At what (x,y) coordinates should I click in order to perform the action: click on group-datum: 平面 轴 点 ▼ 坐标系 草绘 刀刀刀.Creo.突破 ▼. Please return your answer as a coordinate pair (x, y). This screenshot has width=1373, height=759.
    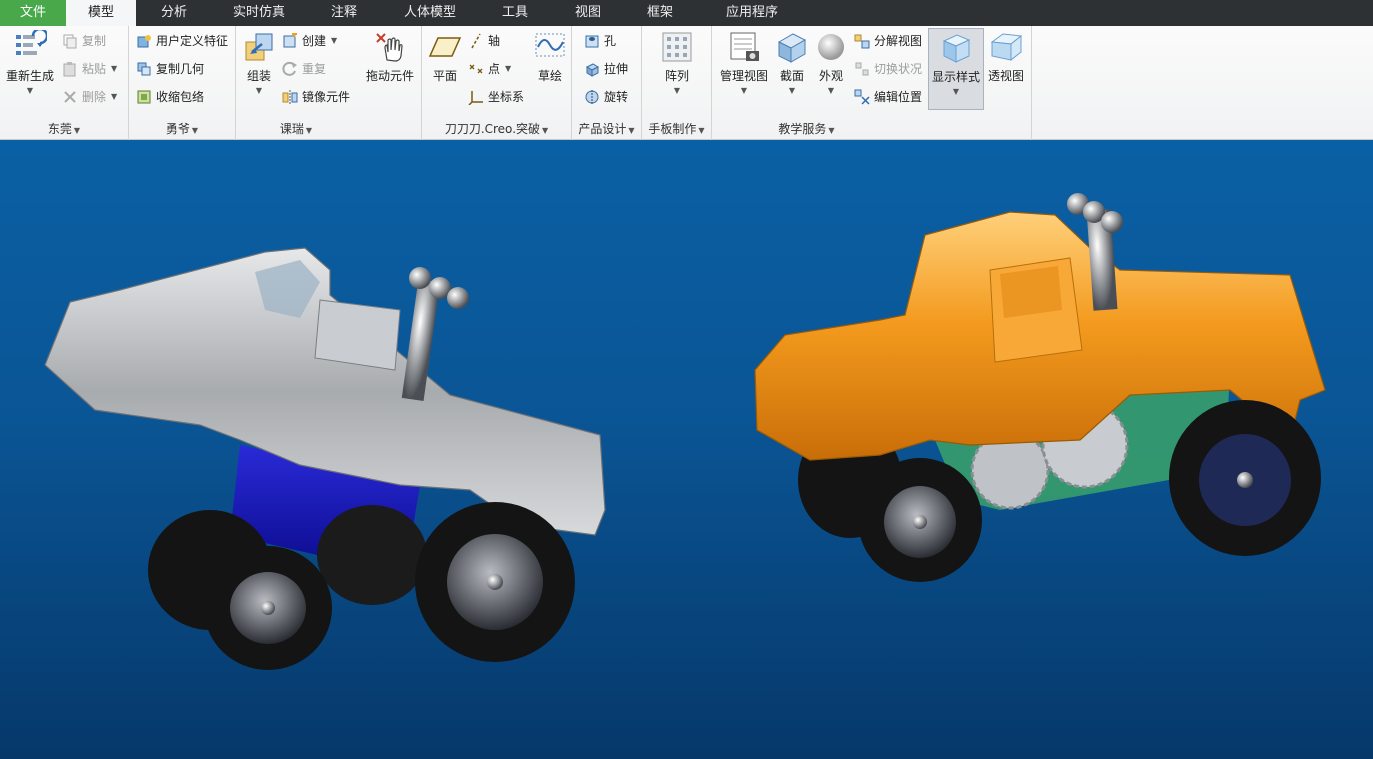
    Looking at the image, I should click on (497, 83).